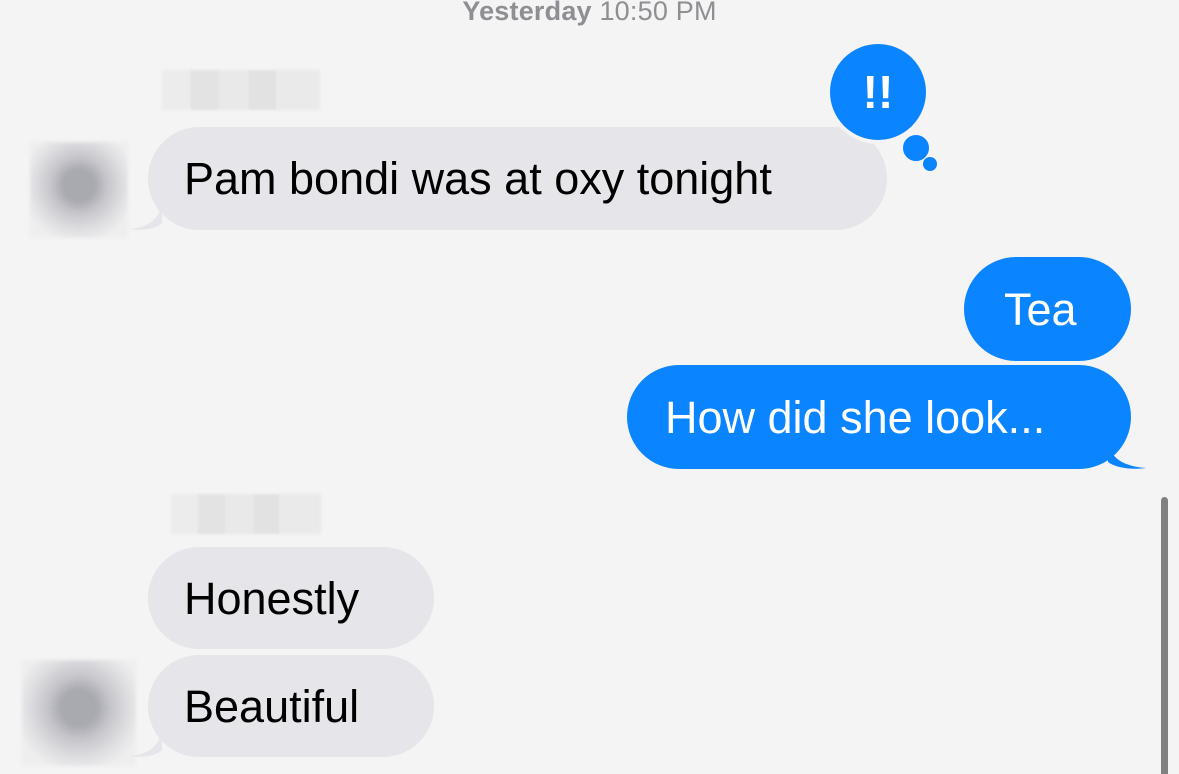  I want to click on message-bubble-incoming: Honestly, so click(291, 598).